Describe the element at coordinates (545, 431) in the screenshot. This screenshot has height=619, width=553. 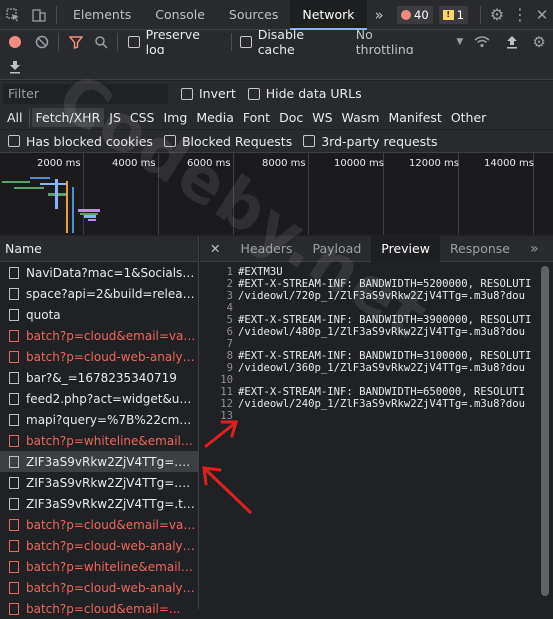
I see `scrollbar-thumb` at that location.